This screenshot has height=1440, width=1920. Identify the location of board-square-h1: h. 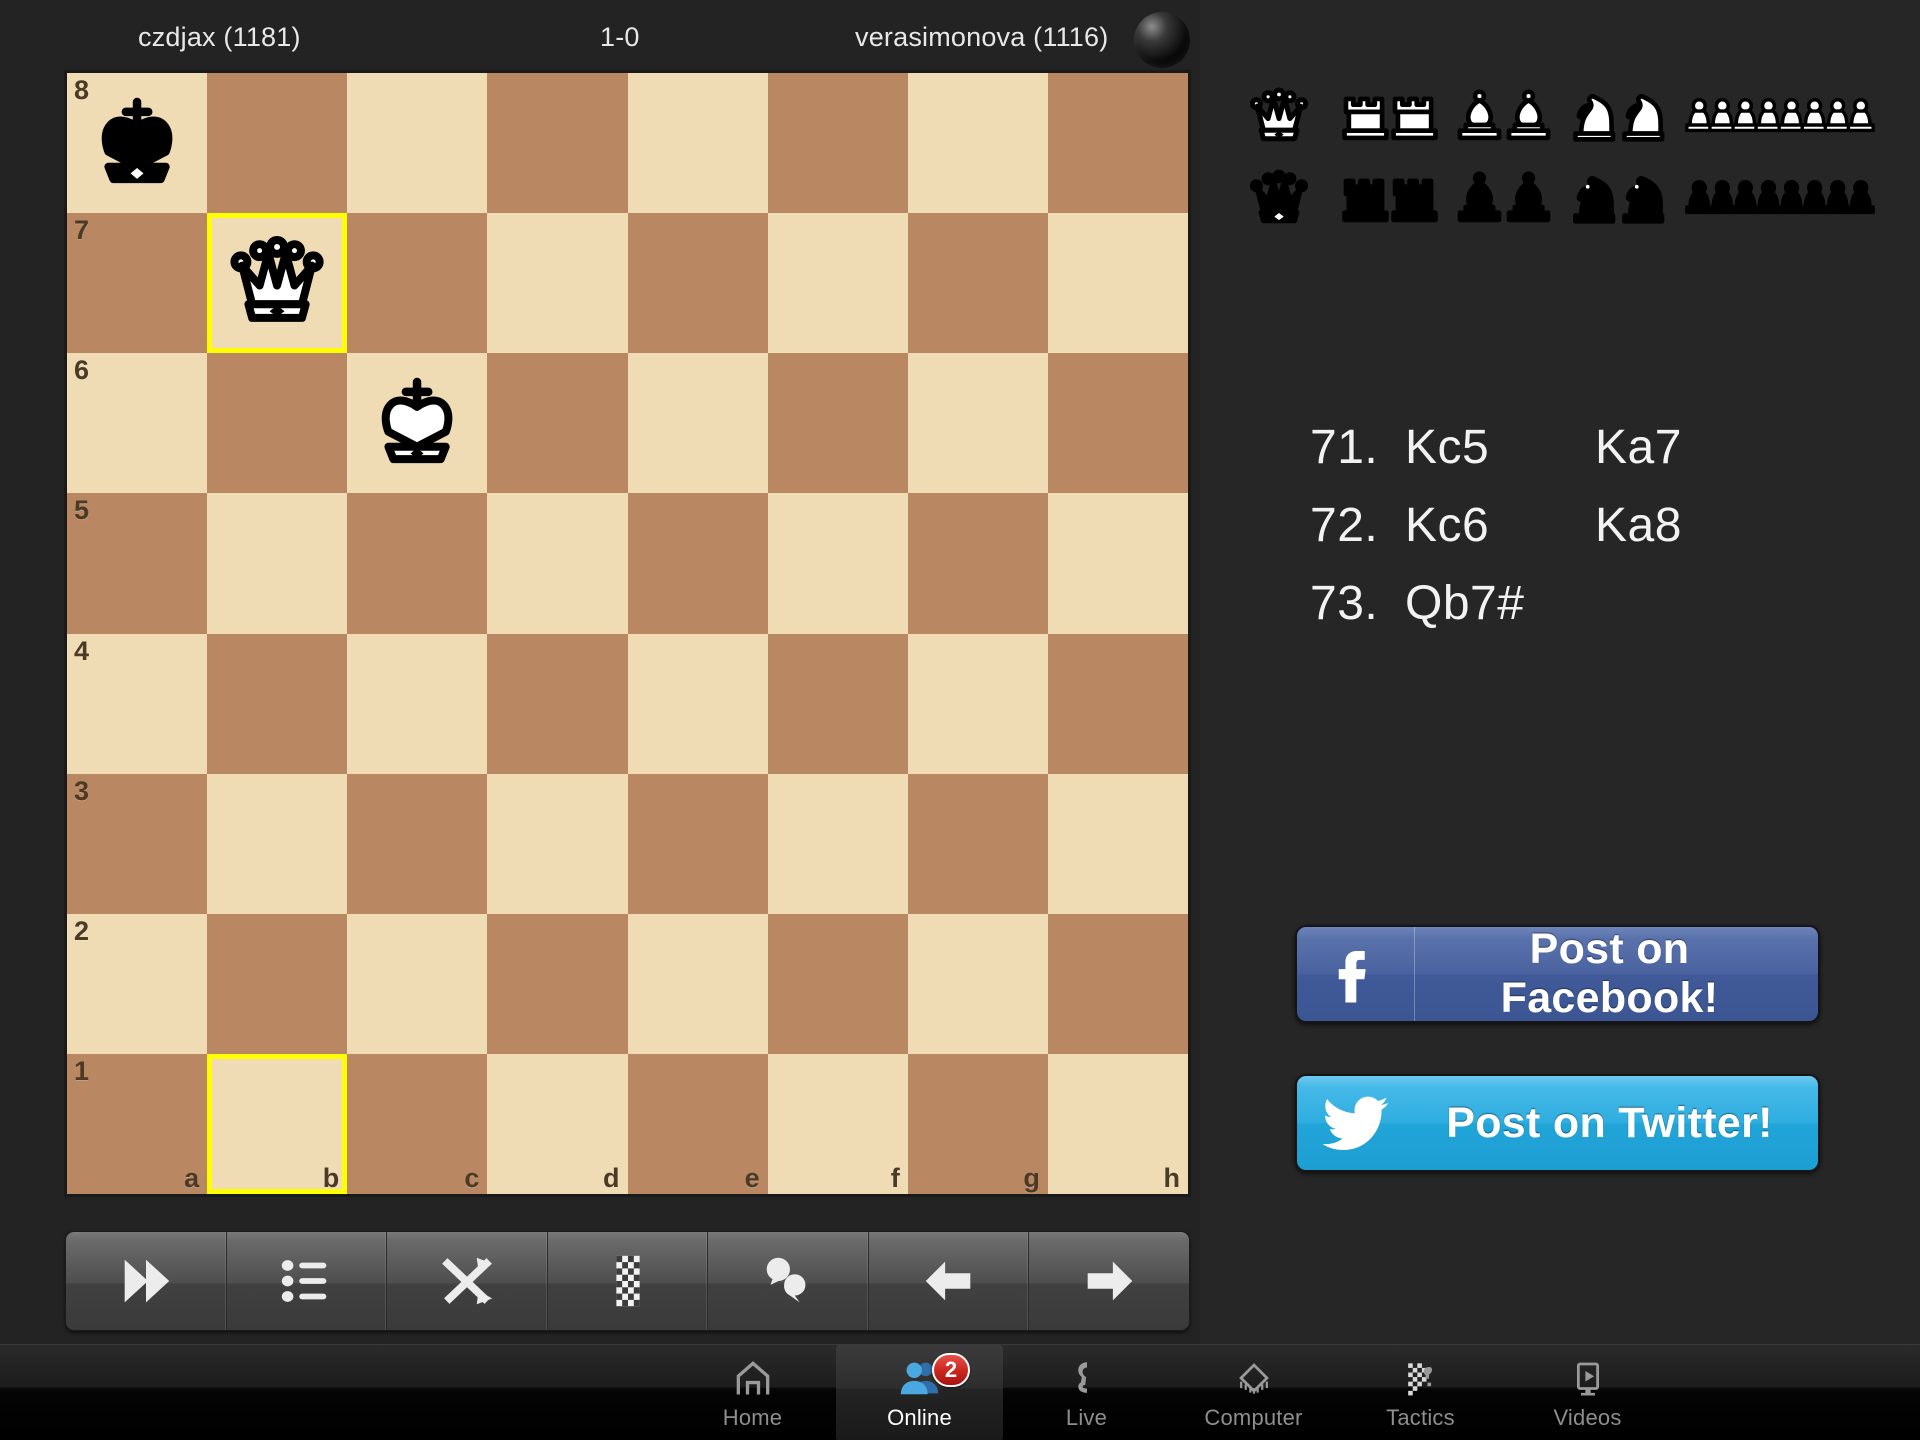
(1117, 1123).